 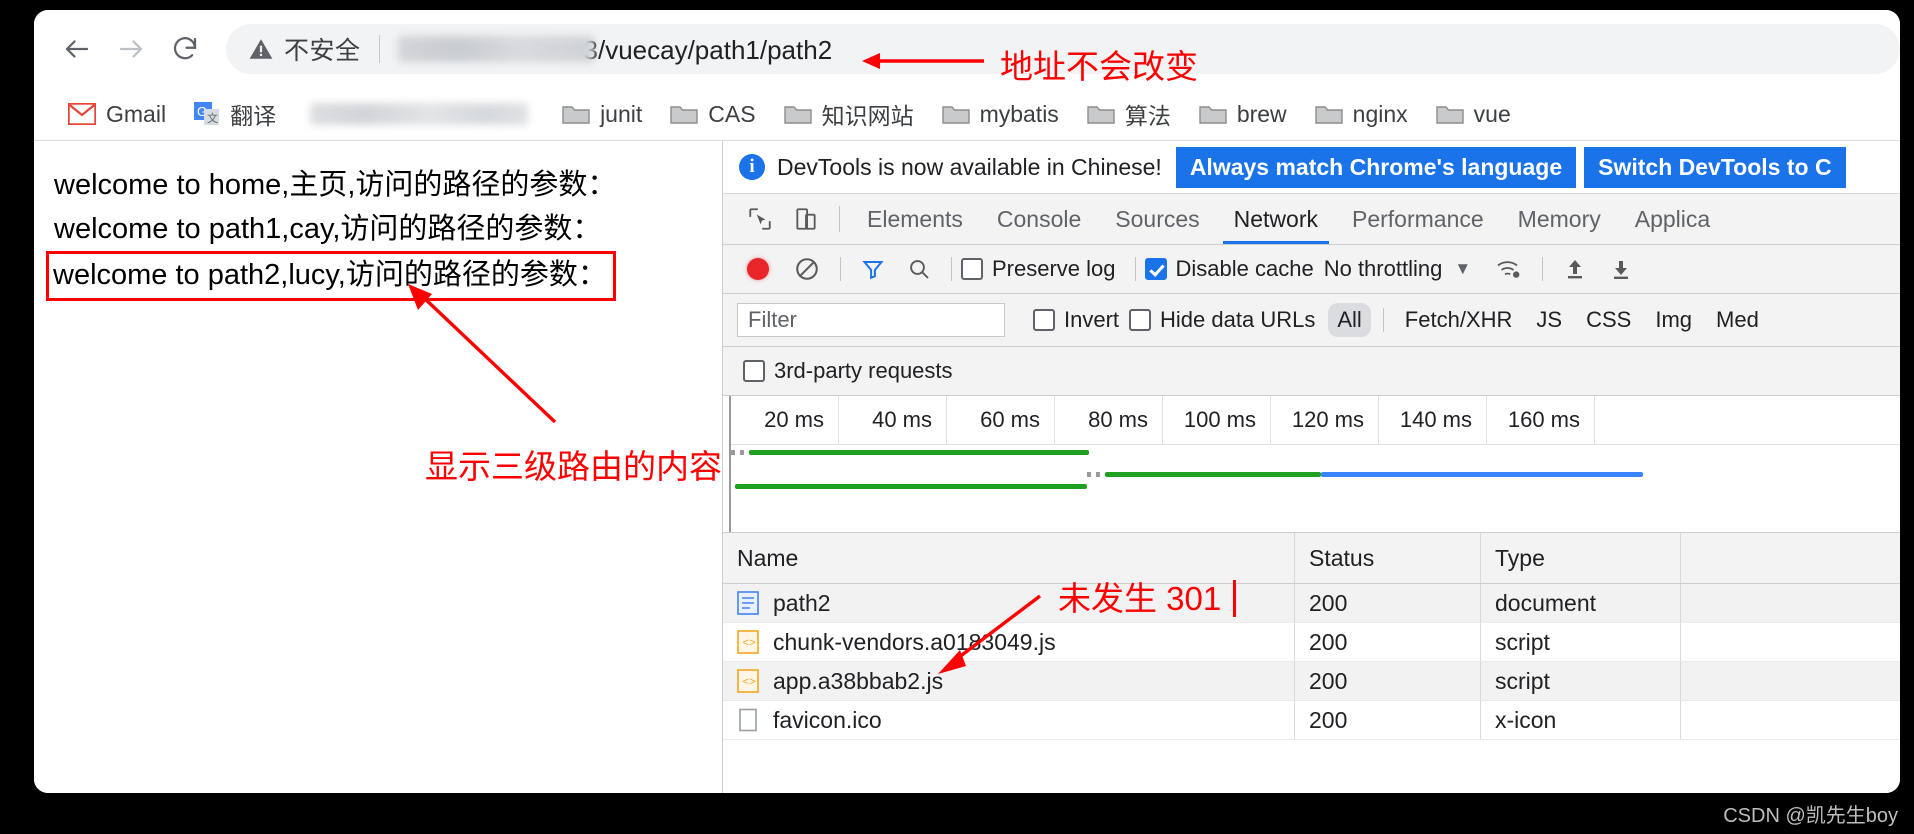 What do you see at coordinates (1000, 114) in the screenshot?
I see `bookmark-mybatis: mybatis` at bounding box center [1000, 114].